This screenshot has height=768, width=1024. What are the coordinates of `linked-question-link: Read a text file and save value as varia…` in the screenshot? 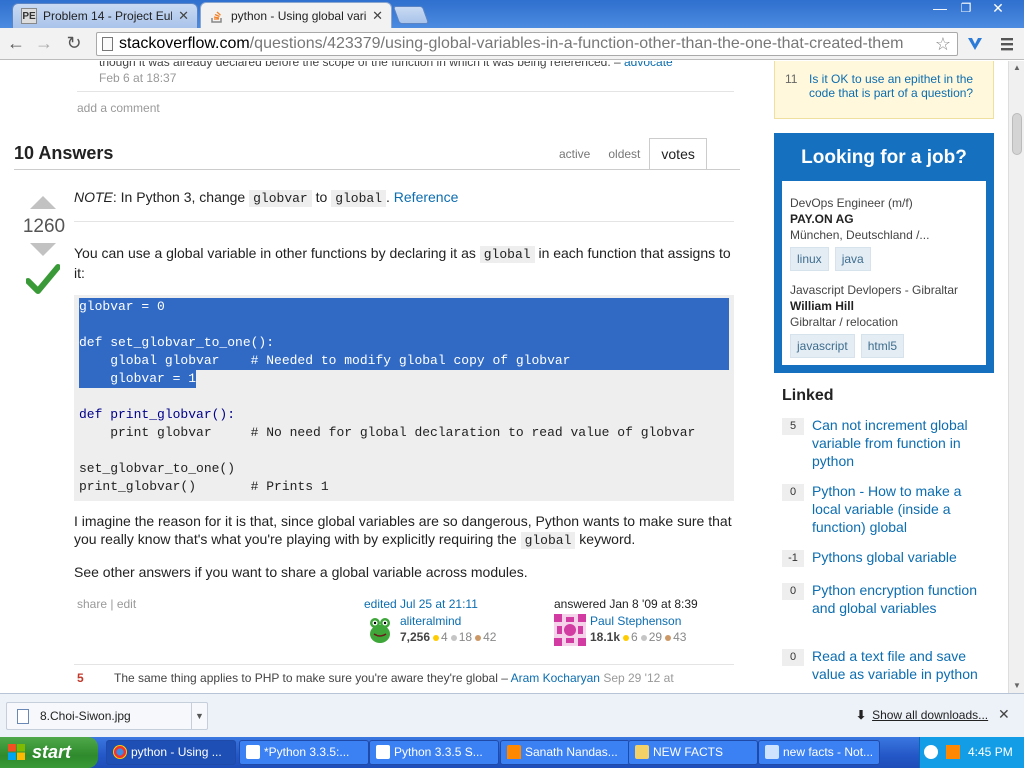 It's located at (897, 665).